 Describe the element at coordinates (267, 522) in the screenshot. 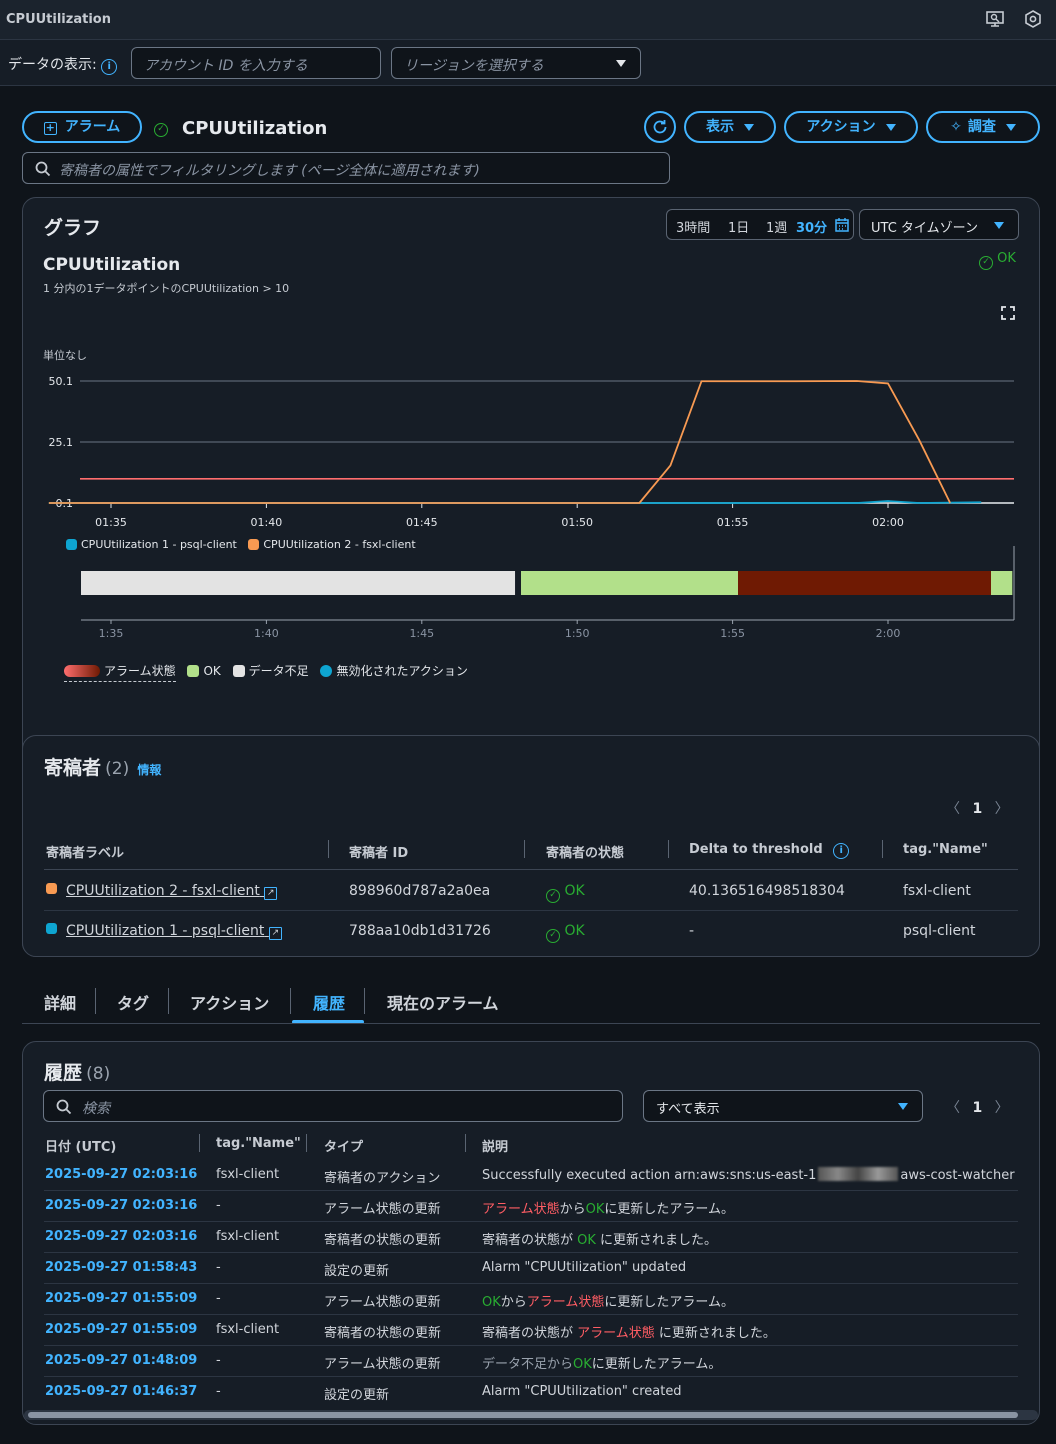

I see `x-tick-label: 01:40` at that location.